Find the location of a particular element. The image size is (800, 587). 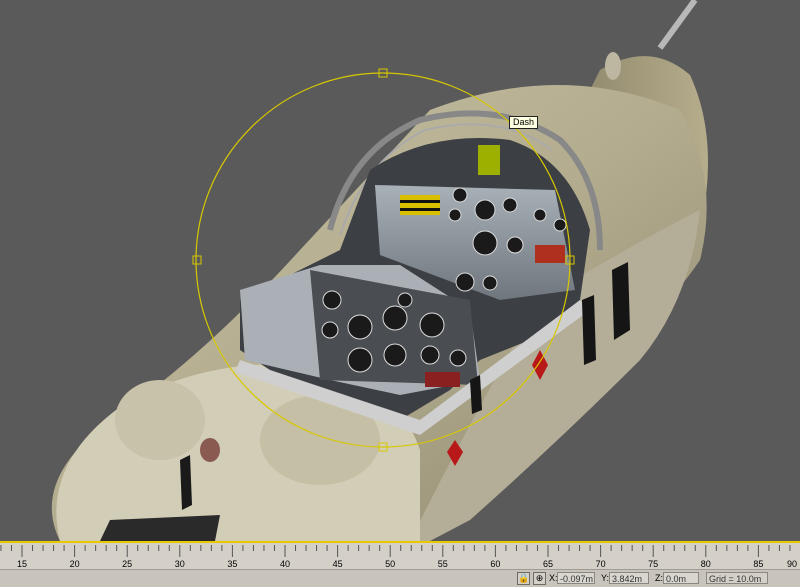

x-coord-field: -0.097m is located at coordinates (576, 578).